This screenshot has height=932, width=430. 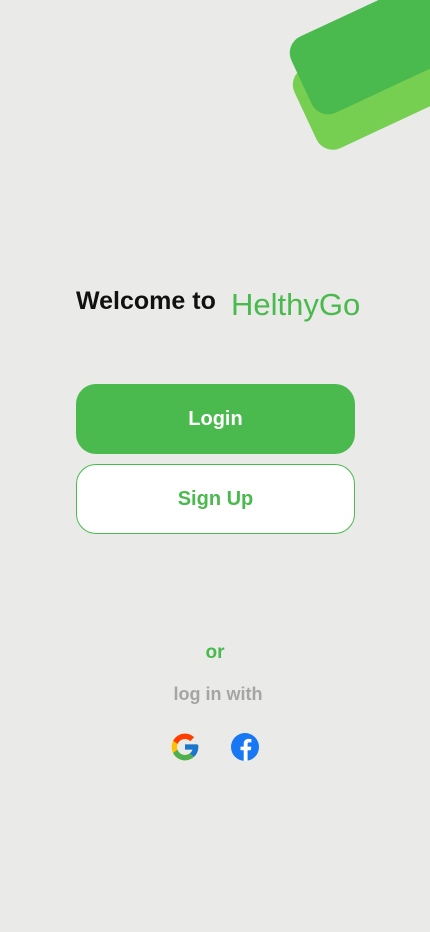 I want to click on facebook-login-button, so click(x=245, y=747).